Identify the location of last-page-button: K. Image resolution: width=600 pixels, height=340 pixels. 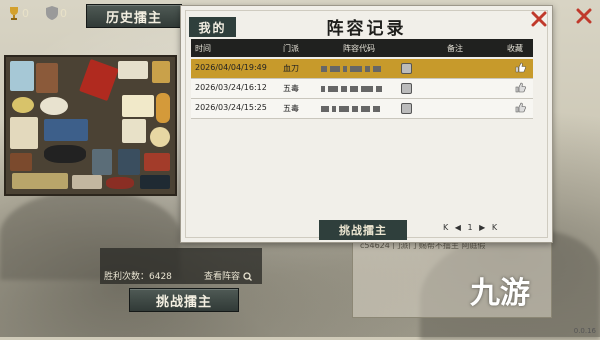
(495, 227).